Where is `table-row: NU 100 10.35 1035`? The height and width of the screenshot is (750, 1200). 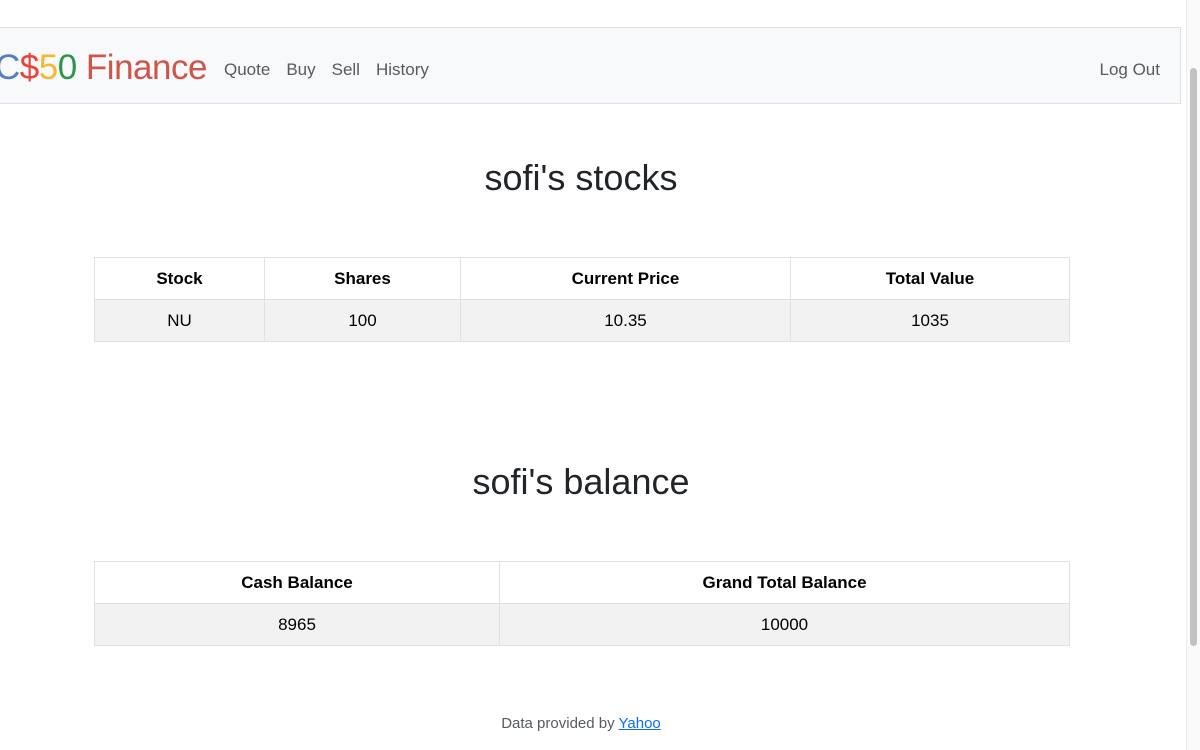 table-row: NU 100 10.35 1035 is located at coordinates (582, 320).